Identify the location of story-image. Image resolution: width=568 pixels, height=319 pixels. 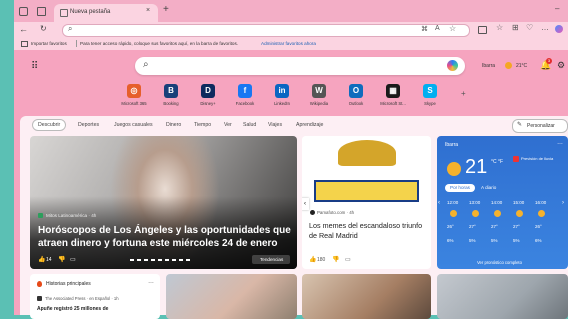
(366, 169).